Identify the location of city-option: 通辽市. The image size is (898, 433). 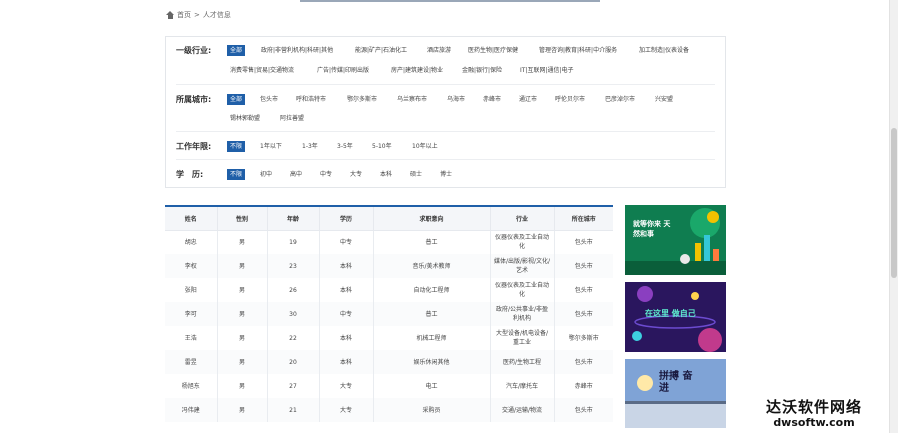
(528, 99).